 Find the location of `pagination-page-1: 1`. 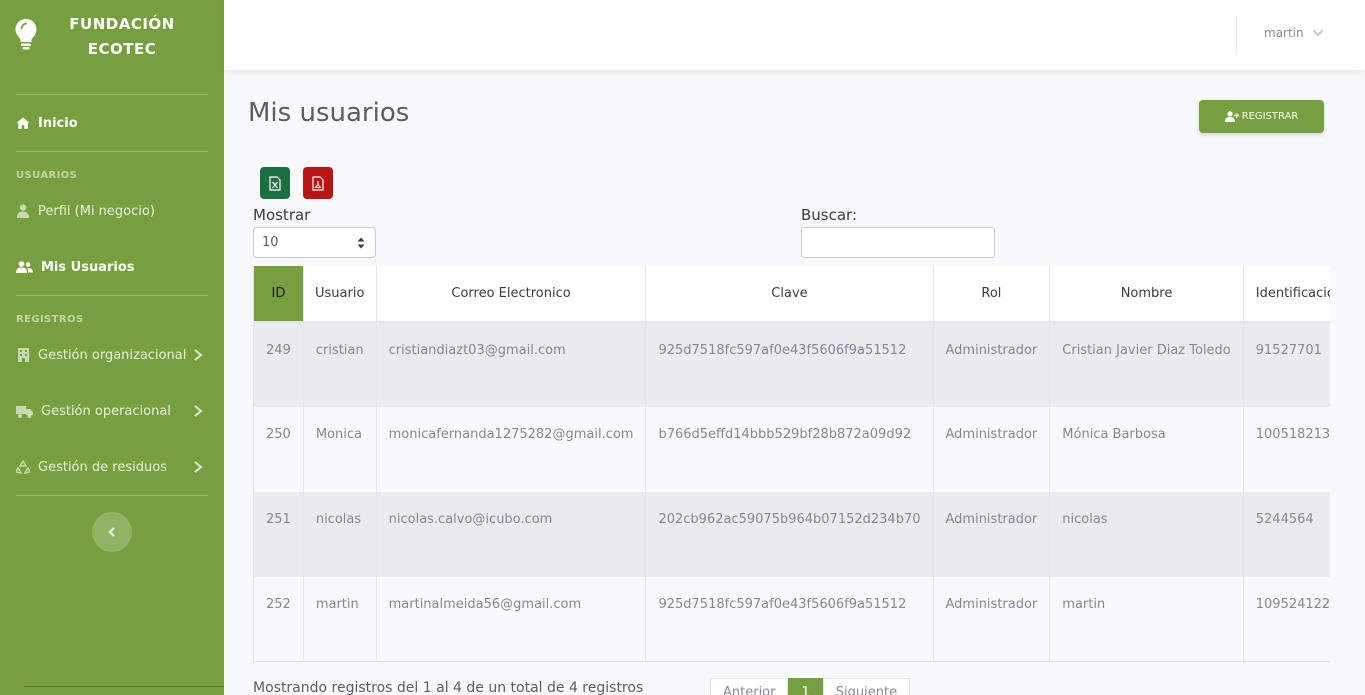

pagination-page-1: 1 is located at coordinates (805, 686).